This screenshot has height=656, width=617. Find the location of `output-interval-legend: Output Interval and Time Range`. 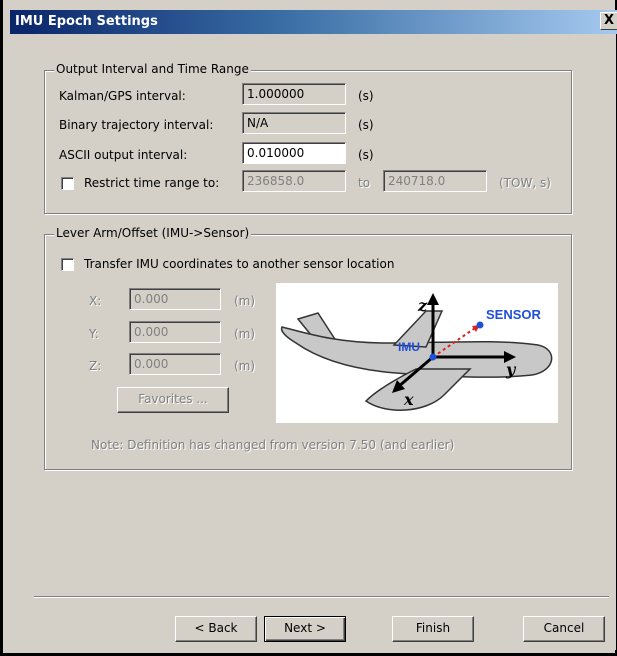

output-interval-legend: Output Interval and Time Range is located at coordinates (152, 69).